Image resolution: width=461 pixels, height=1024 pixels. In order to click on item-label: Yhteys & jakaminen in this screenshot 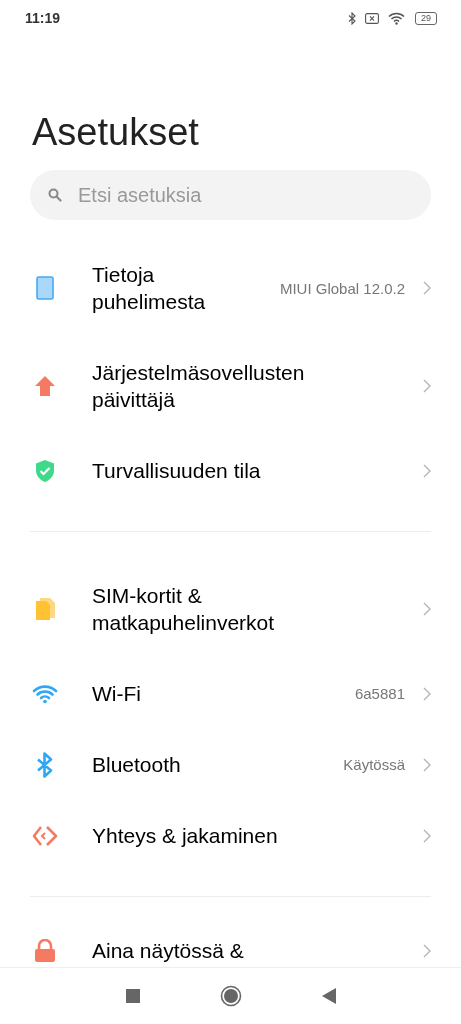, I will do `click(185, 836)`.